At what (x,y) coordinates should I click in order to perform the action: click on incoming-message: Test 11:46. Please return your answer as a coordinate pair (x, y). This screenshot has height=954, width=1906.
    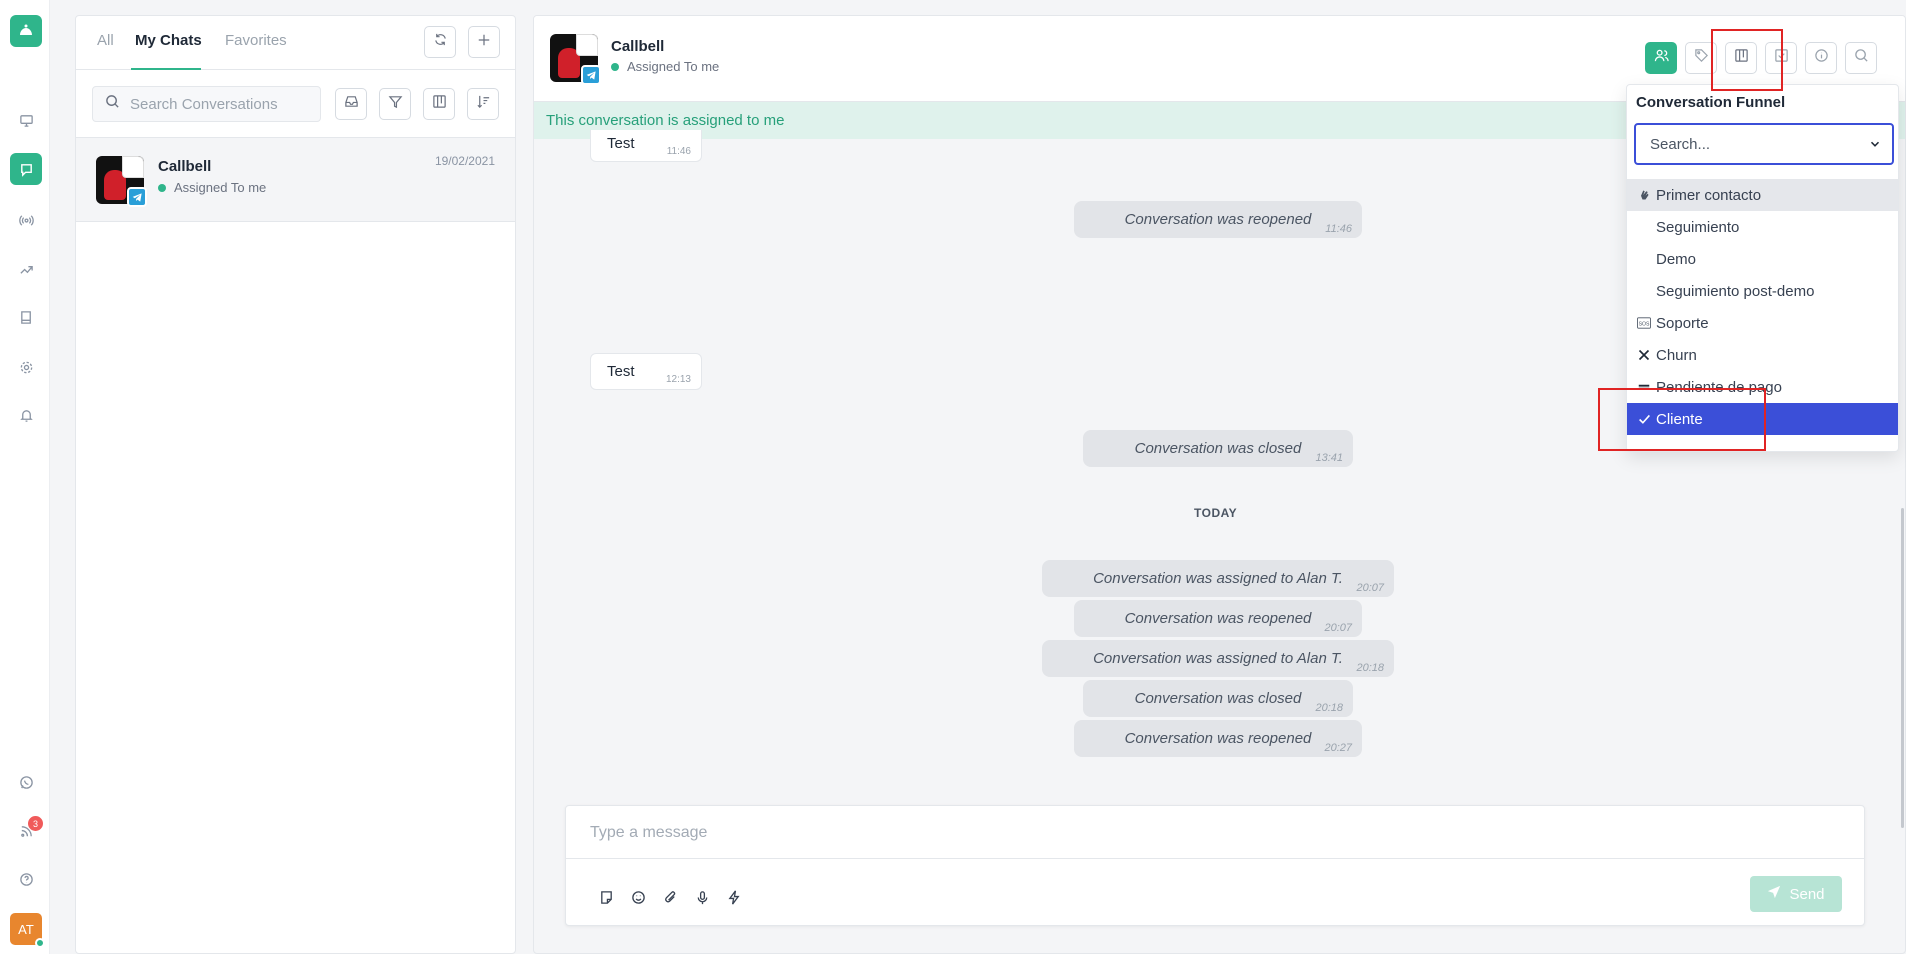
    Looking at the image, I should click on (646, 146).